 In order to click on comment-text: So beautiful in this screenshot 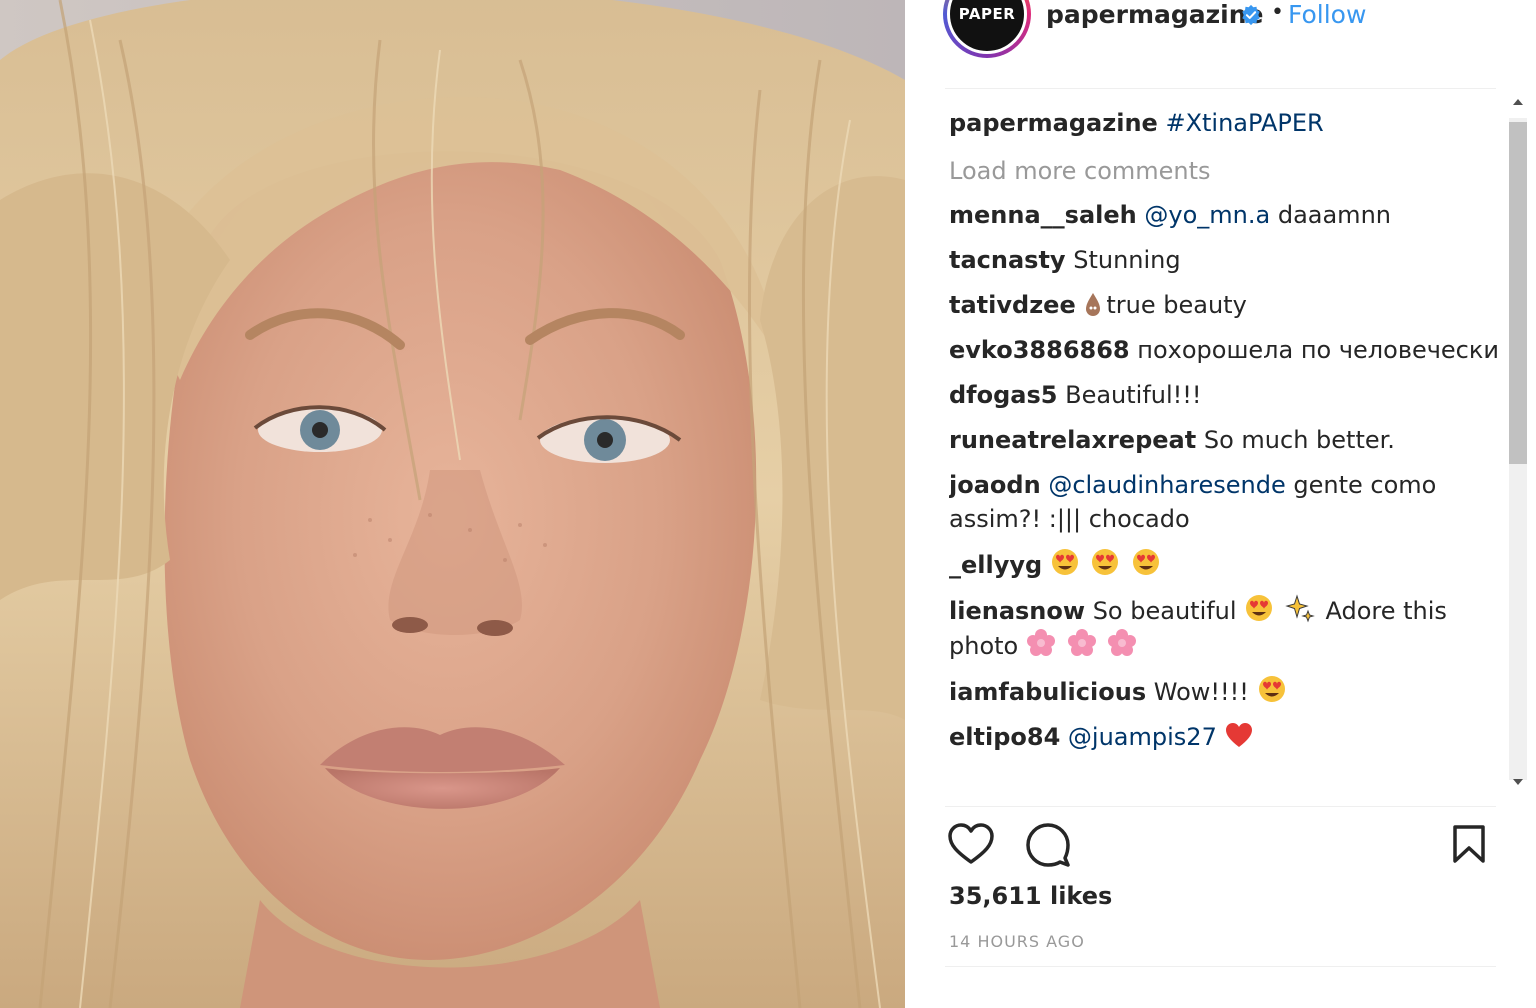, I will do `click(1164, 611)`.